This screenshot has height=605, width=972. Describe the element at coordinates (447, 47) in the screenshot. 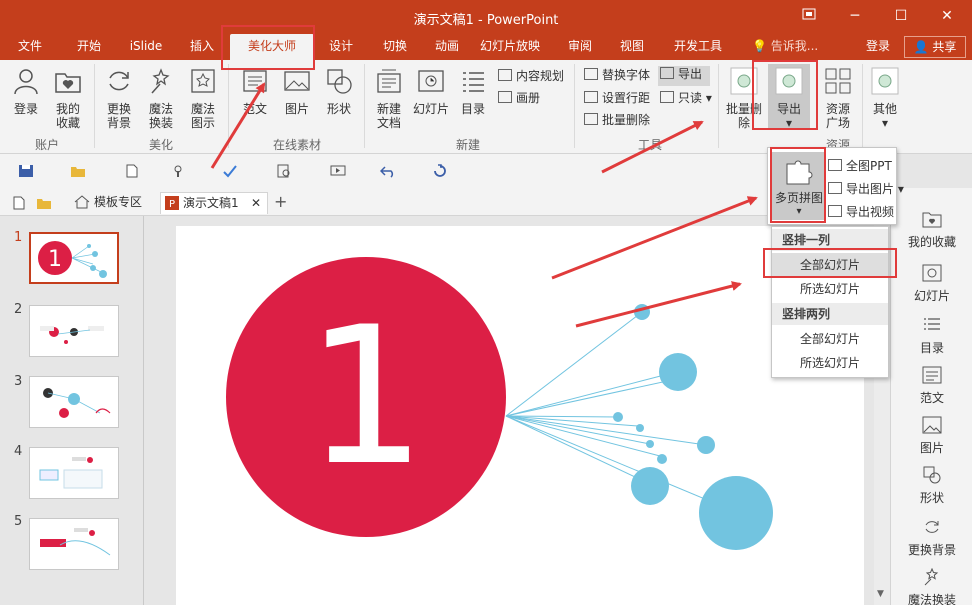

I see `tab-animations: 动画` at that location.